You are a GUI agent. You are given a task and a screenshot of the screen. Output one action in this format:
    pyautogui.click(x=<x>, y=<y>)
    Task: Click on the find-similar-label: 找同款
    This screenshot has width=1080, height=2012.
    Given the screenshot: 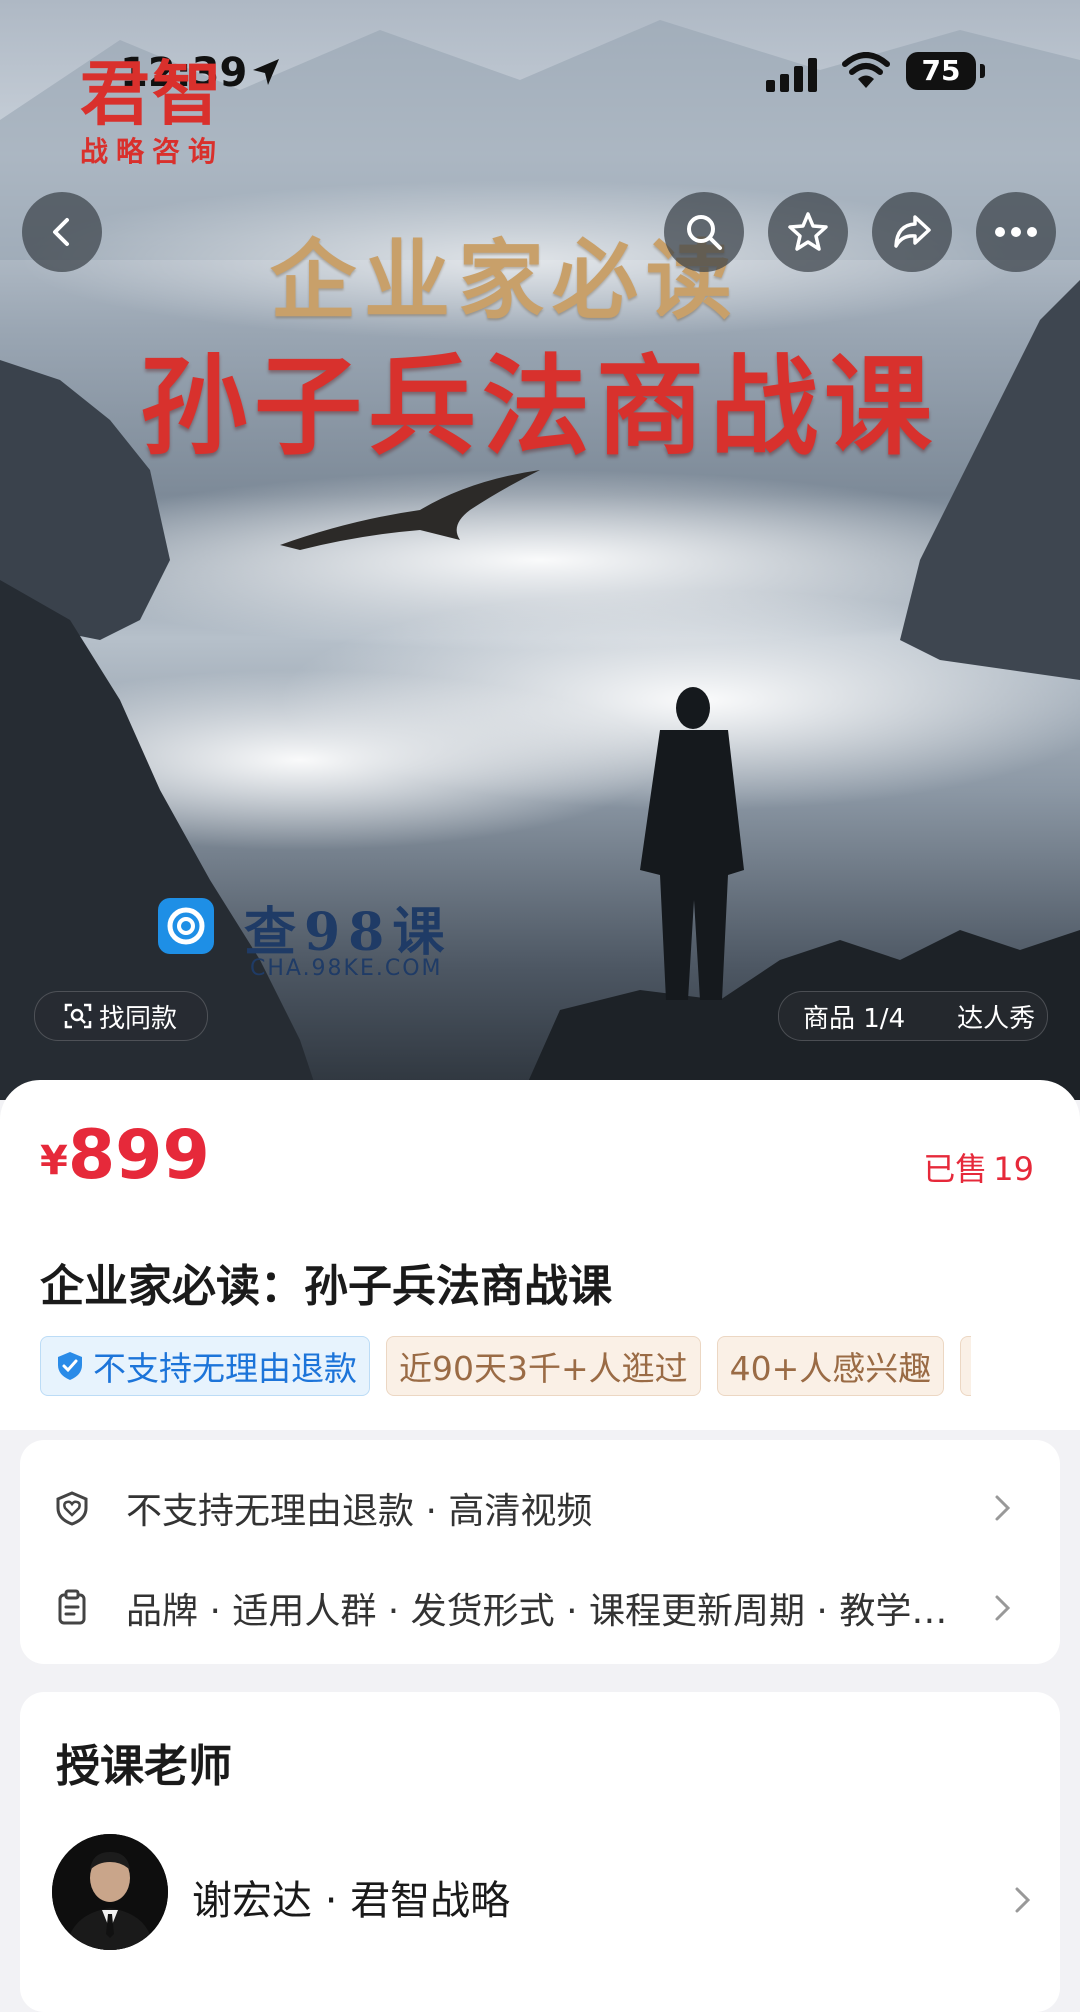 What is the action you would take?
    pyautogui.click(x=138, y=1018)
    